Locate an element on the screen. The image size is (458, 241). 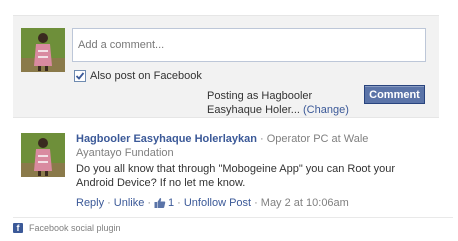
comment-author-name: Hagbooler Easyhaque Holerlaykan is located at coordinates (166, 139).